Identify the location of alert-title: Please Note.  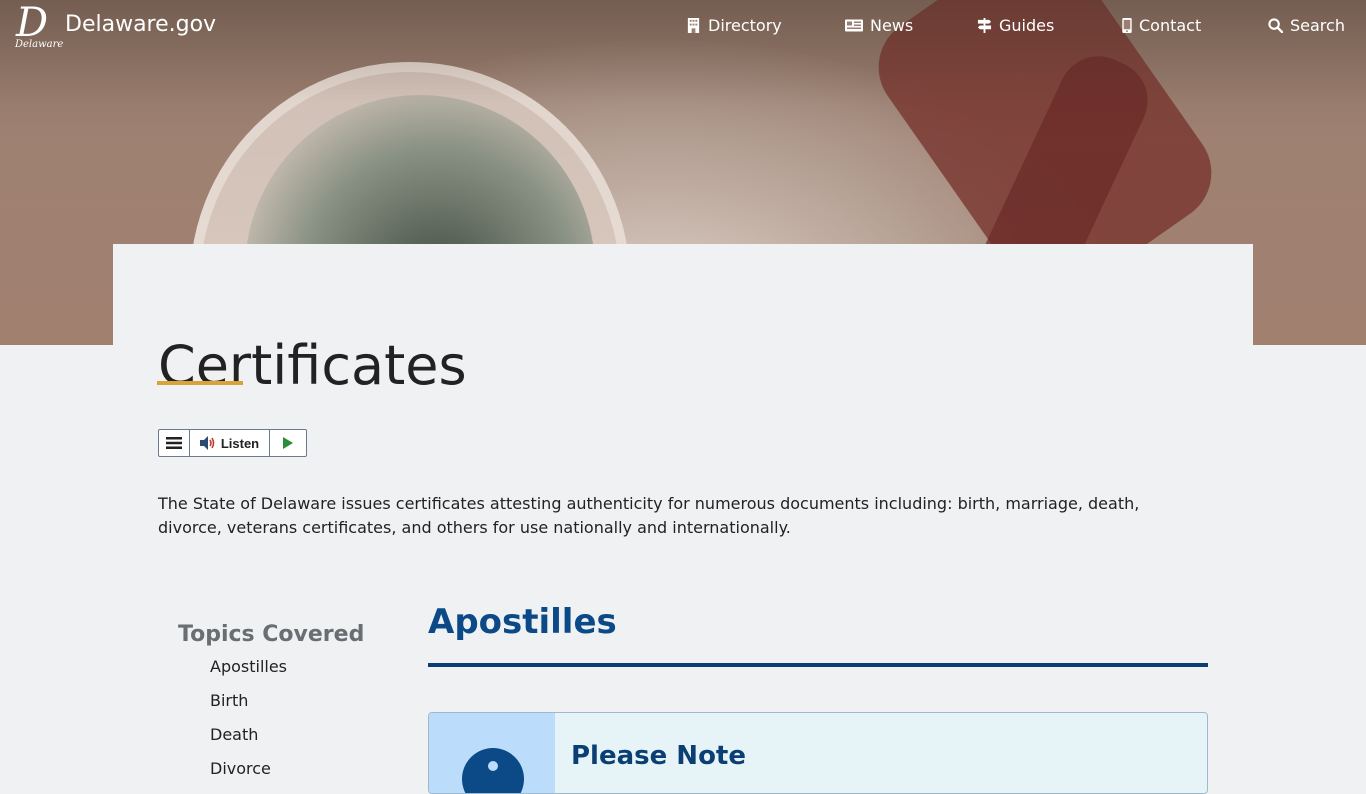
(658, 756).